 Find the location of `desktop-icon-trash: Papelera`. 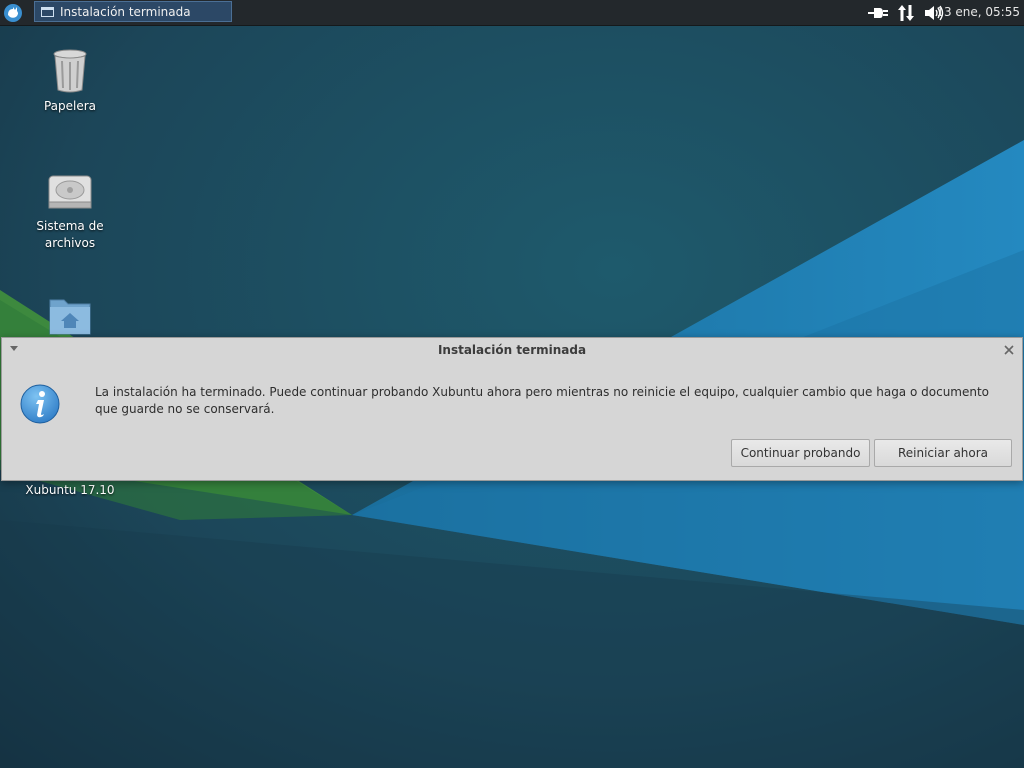

desktop-icon-trash: Papelera is located at coordinates (70, 81).